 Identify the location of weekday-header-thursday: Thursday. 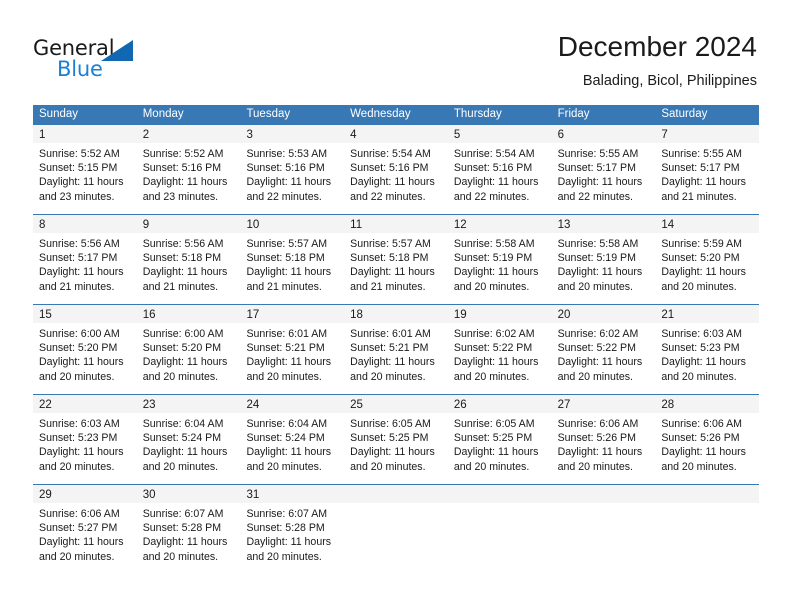
(477, 114).